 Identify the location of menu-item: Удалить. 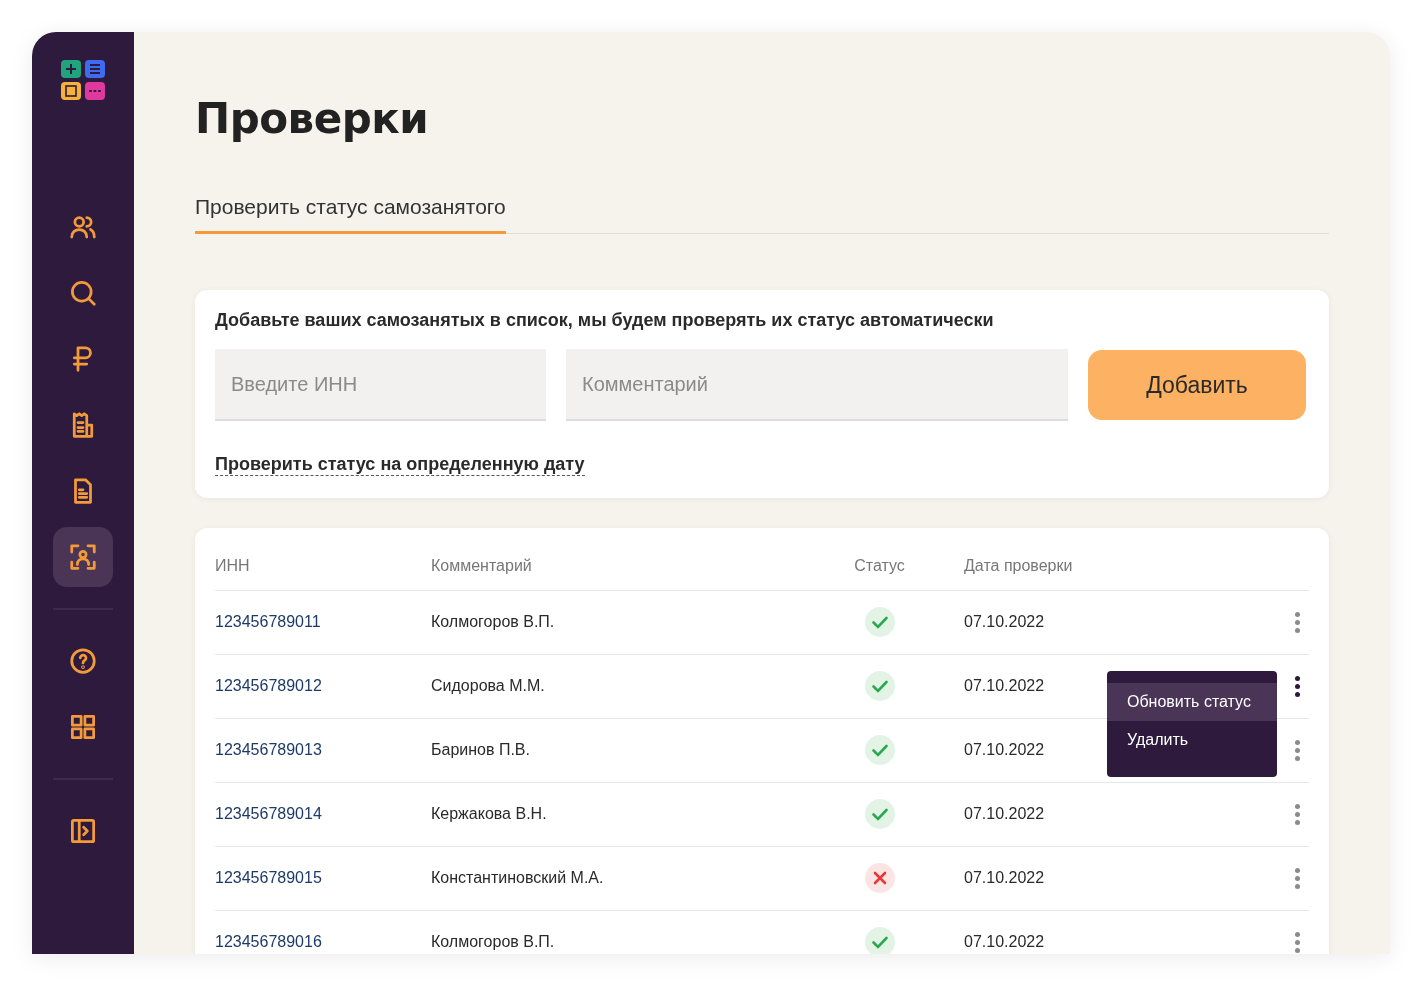
(1192, 739).